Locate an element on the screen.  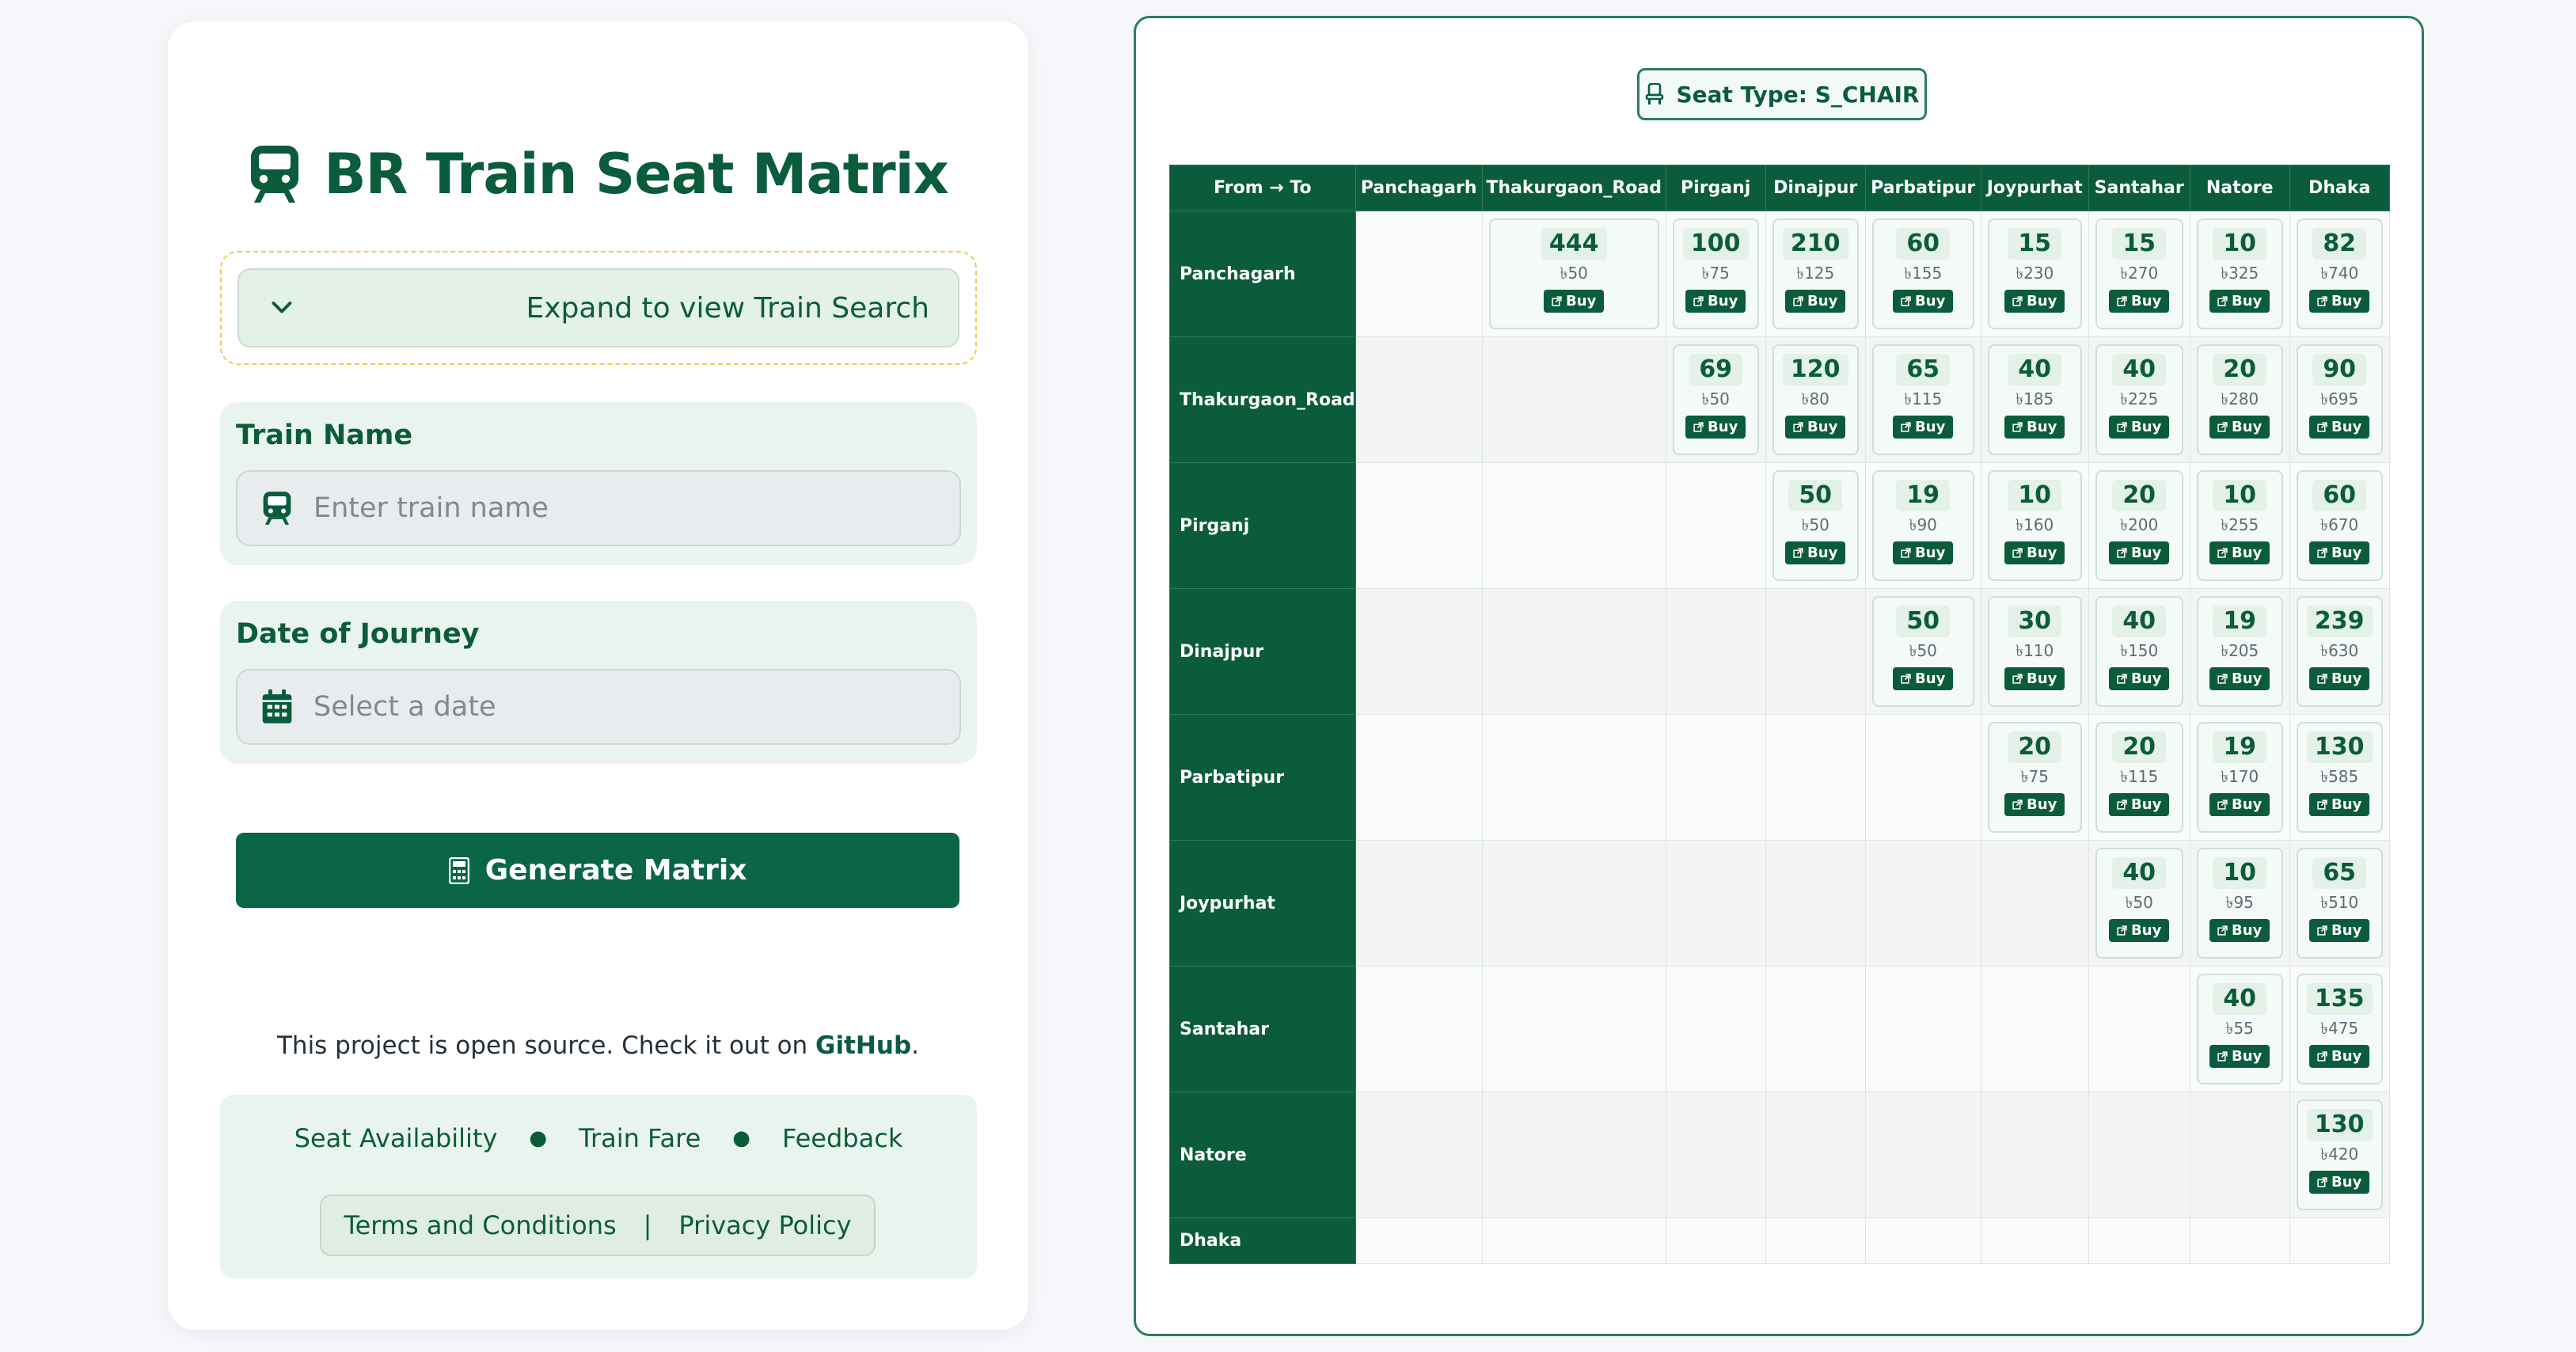
seat-count: 239 is located at coordinates (2339, 621).